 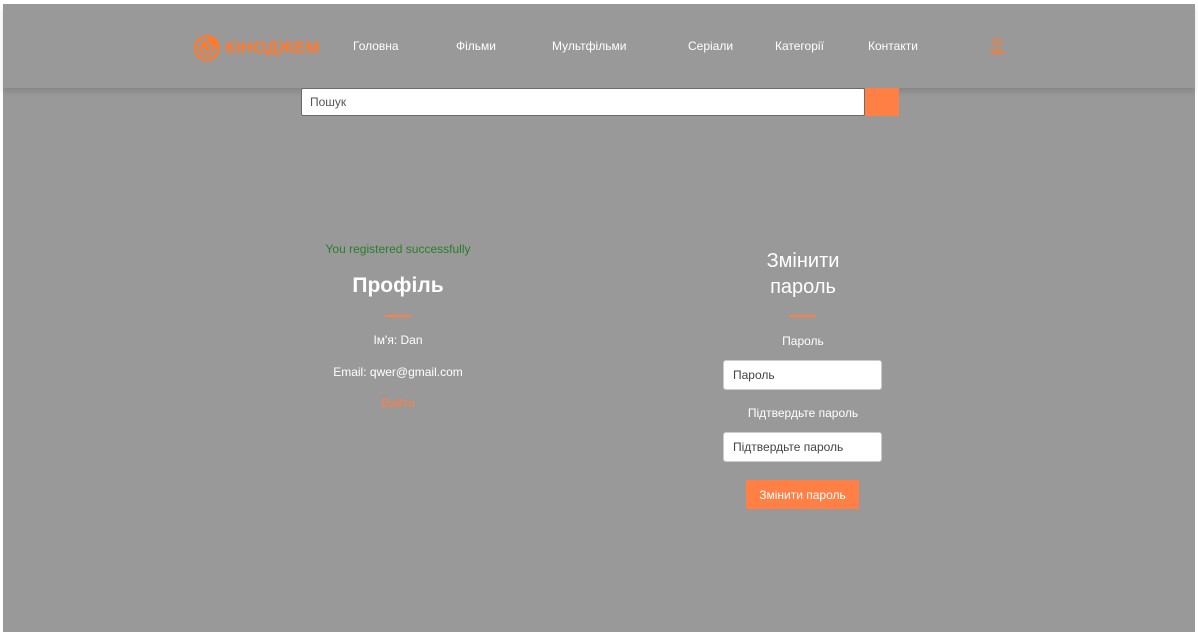 What do you see at coordinates (398, 316) in the screenshot?
I see `profile-title-underline` at bounding box center [398, 316].